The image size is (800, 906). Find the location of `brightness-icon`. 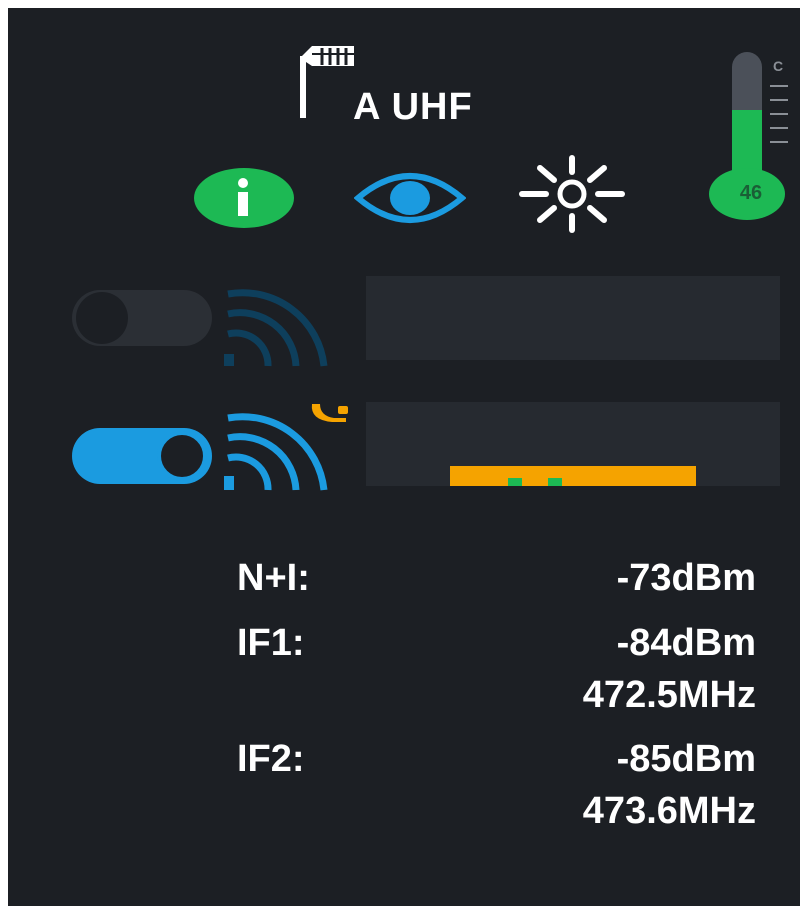

brightness-icon is located at coordinates (572, 194).